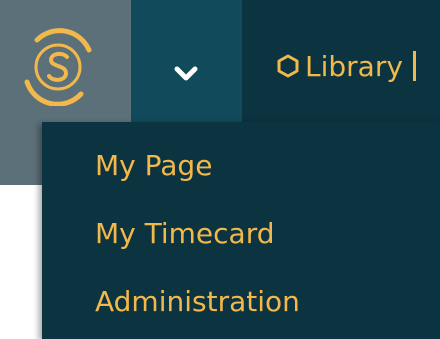 The height and width of the screenshot is (339, 440). I want to click on library-nav-link: Library, so click(346, 66).